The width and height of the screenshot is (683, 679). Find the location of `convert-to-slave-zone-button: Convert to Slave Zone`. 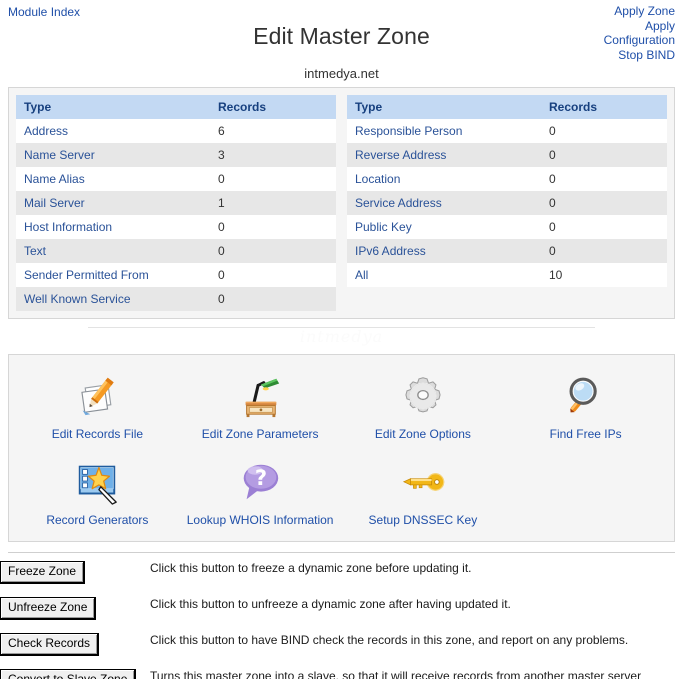

convert-to-slave-zone-button: Convert to Slave Zone is located at coordinates (68, 674).